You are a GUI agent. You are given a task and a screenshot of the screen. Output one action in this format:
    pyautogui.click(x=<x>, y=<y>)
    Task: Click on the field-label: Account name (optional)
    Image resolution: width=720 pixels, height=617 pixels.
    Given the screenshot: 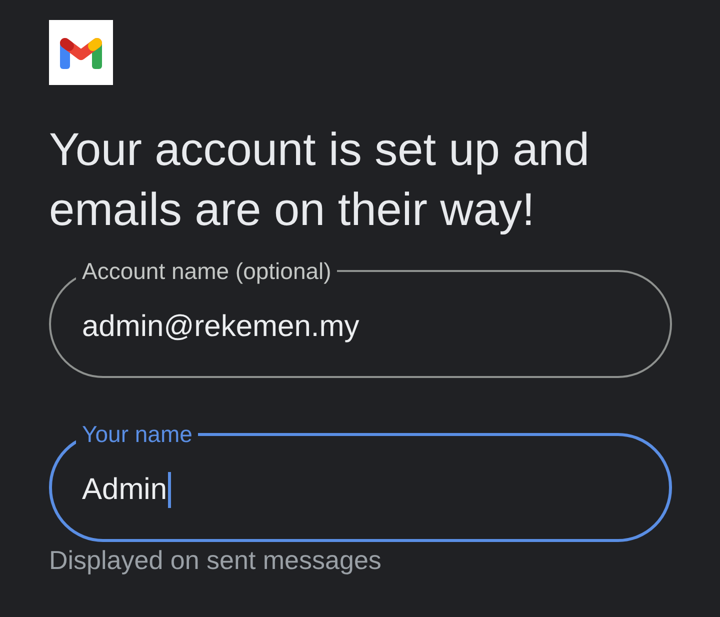 What is the action you would take?
    pyautogui.click(x=206, y=271)
    